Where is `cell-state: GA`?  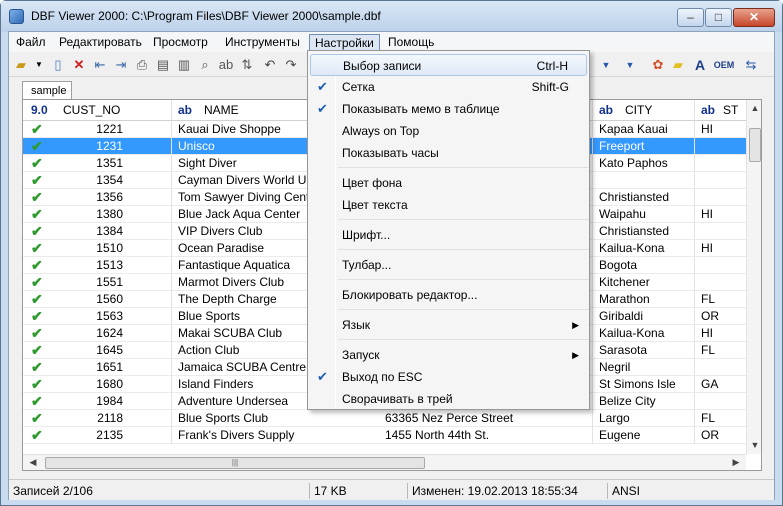 cell-state: GA is located at coordinates (720, 384).